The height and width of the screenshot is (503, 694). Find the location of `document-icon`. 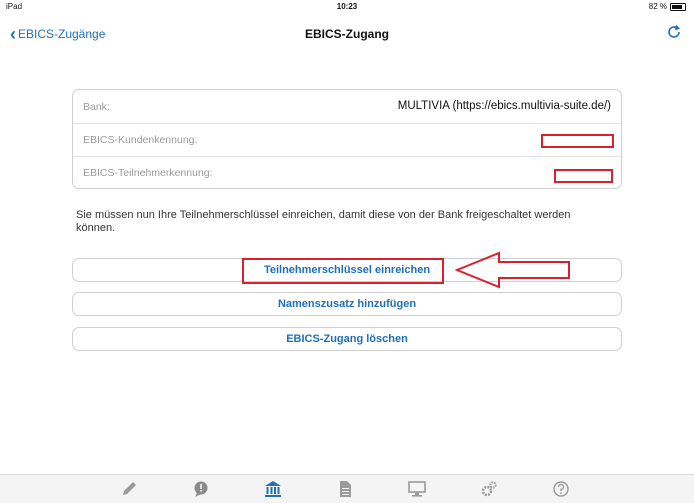

document-icon is located at coordinates (345, 489).